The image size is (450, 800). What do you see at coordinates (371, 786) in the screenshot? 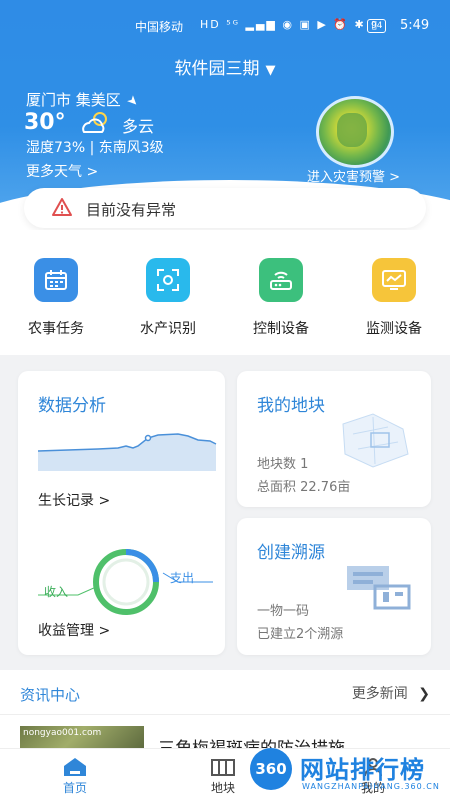
I see `watermark-url: WANGZHANPAIHANG.360.CN` at bounding box center [371, 786].